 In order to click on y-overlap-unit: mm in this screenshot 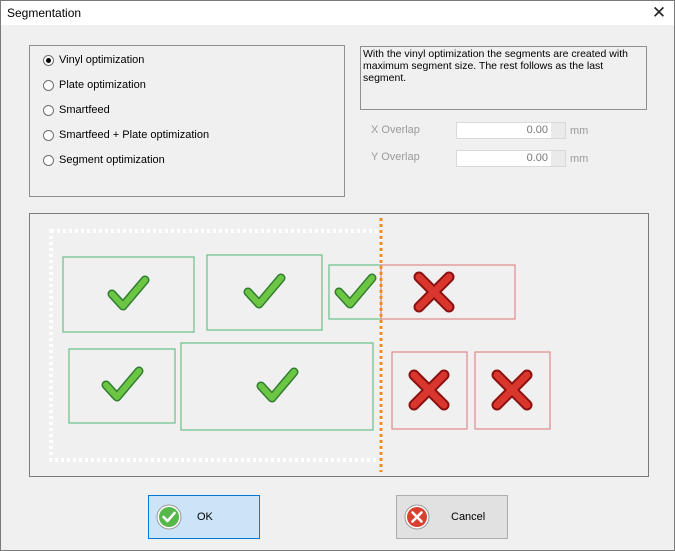, I will do `click(579, 159)`.